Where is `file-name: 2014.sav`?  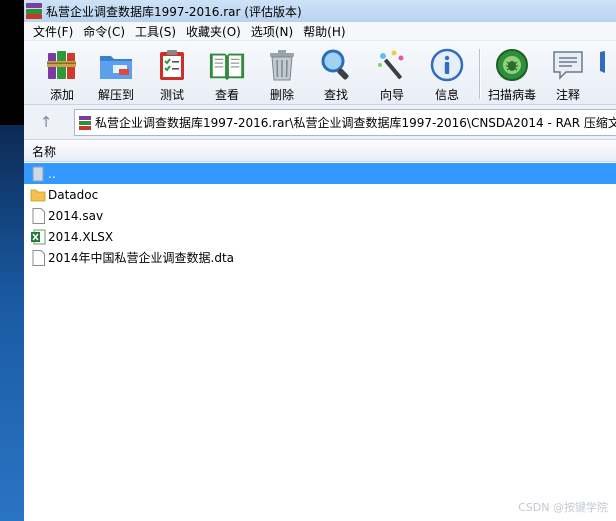 file-name: 2014.sav is located at coordinates (76, 215).